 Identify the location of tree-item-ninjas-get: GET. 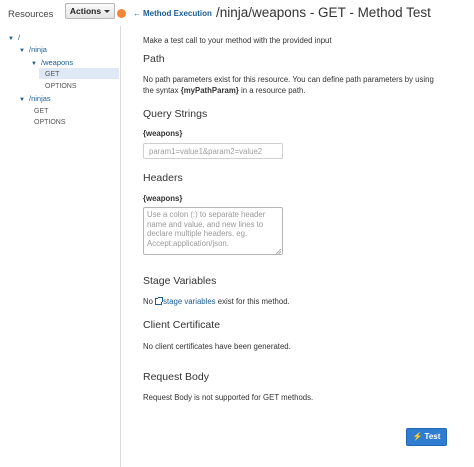
(41, 110).